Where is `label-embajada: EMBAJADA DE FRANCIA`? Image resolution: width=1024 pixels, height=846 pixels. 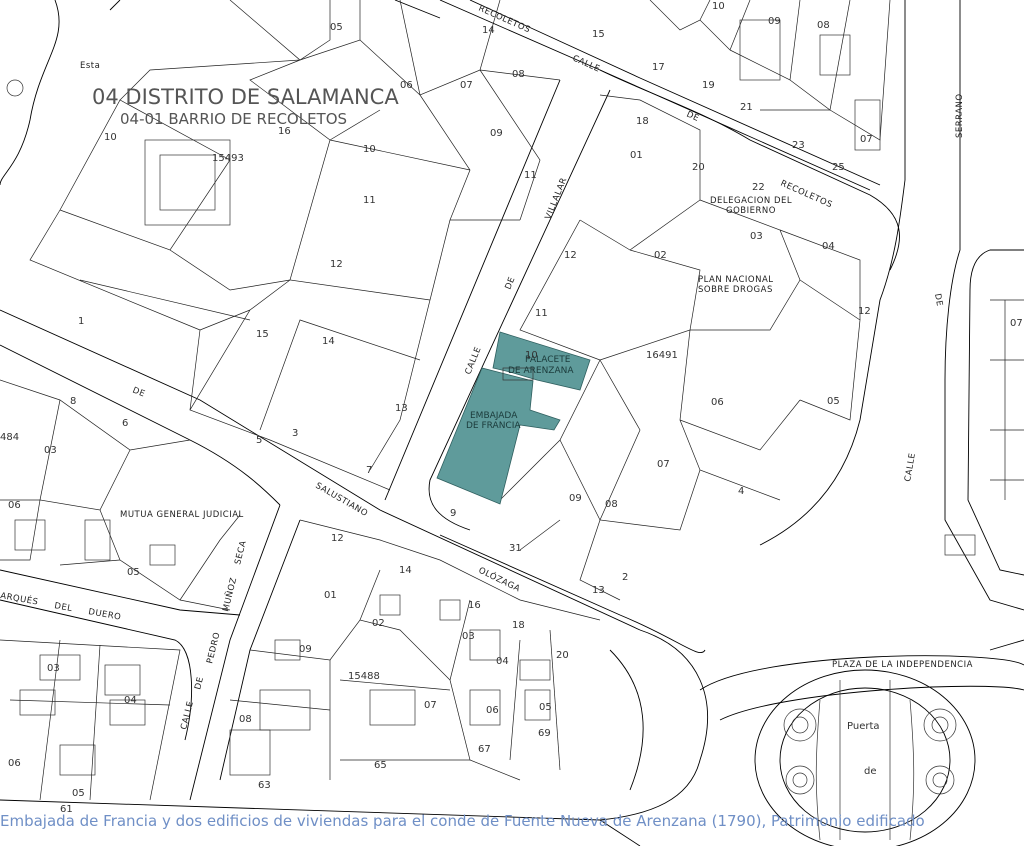
label-embajada: EMBAJADA DE FRANCIA is located at coordinates (493, 421).